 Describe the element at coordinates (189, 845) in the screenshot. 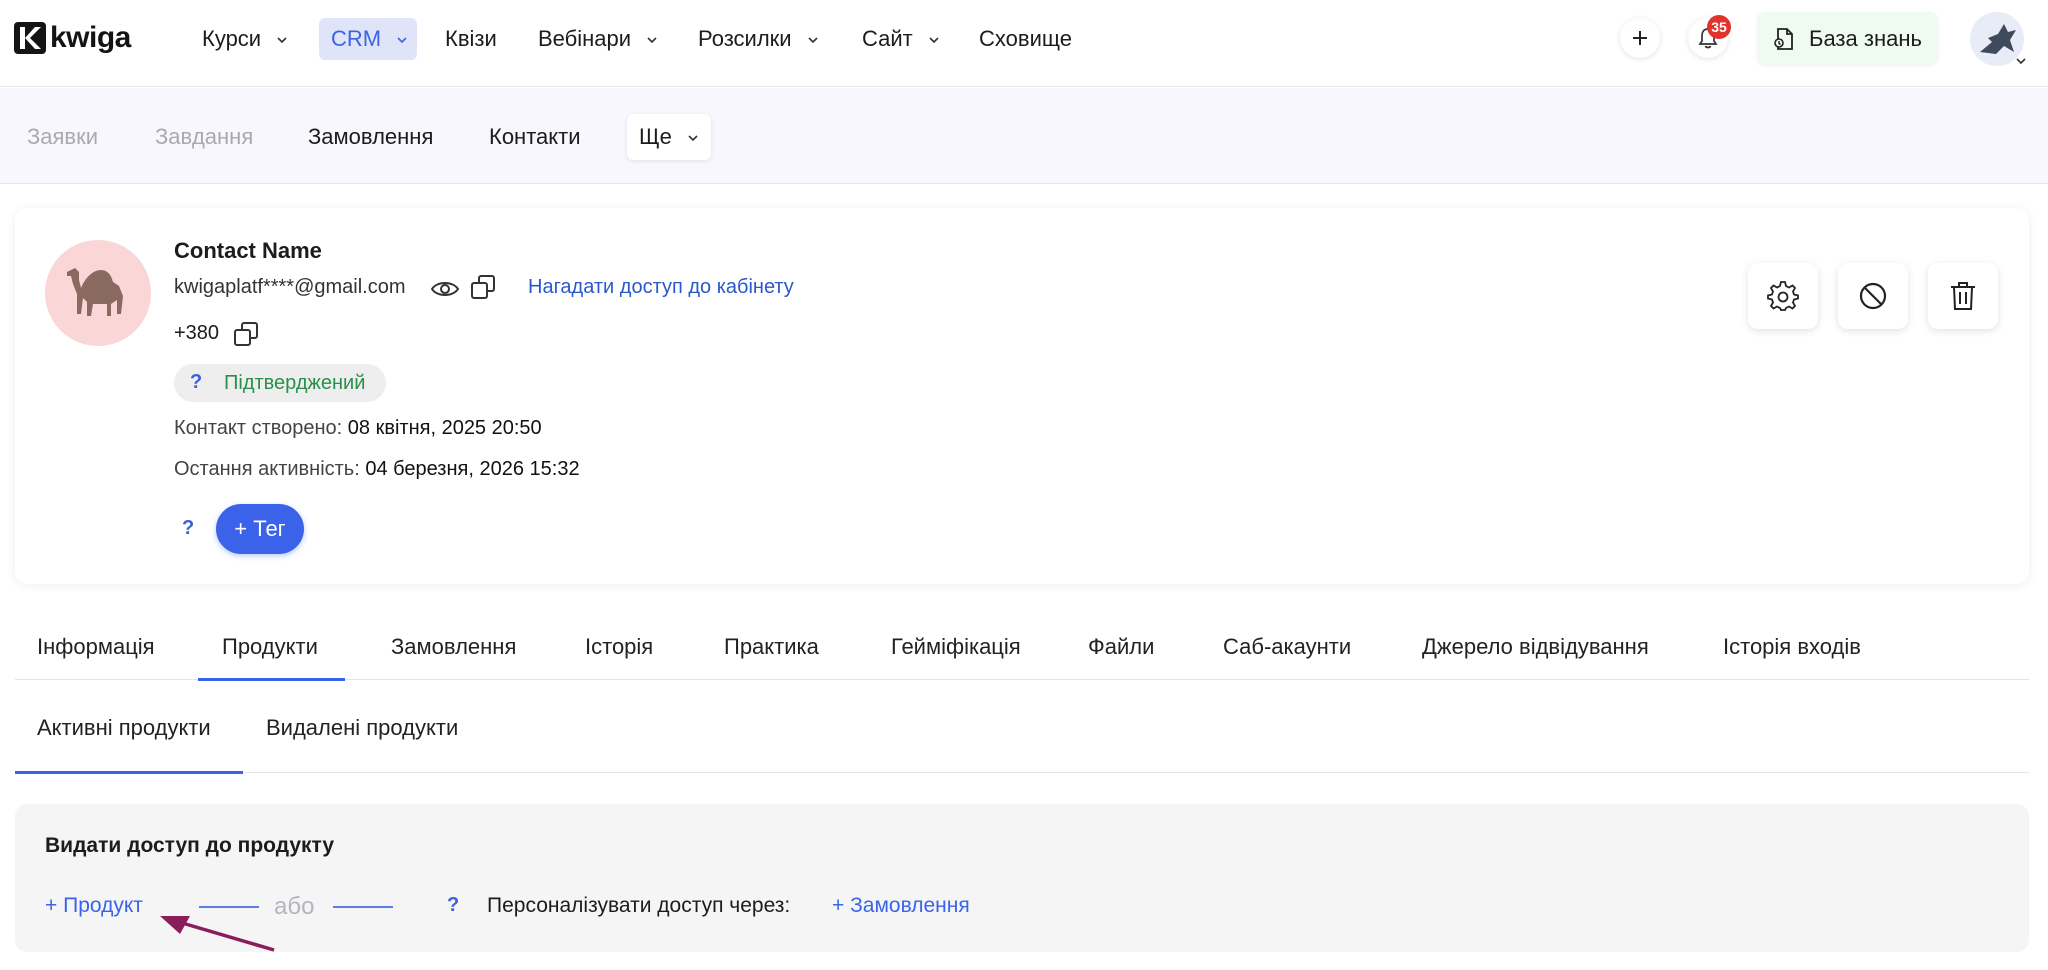

I see `grant-access-title: Видати доступ до продукту` at that location.